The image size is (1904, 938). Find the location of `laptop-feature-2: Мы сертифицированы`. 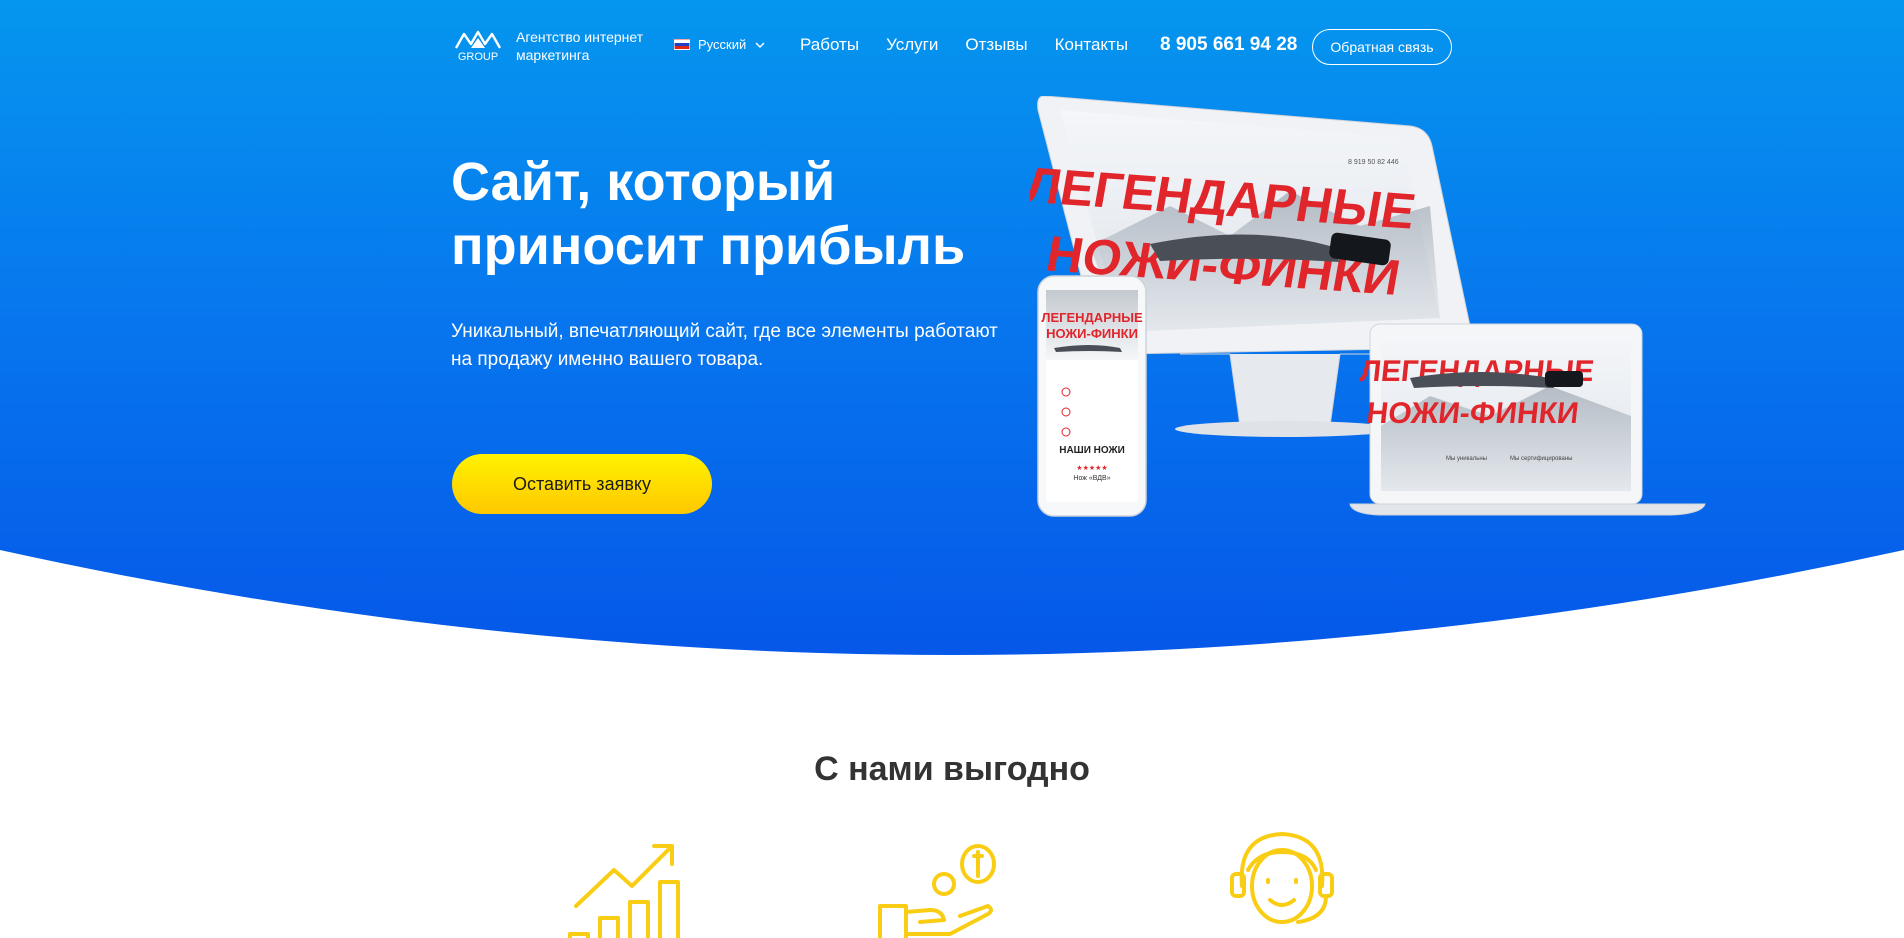

laptop-feature-2: Мы сертифицированы is located at coordinates (1541, 459).